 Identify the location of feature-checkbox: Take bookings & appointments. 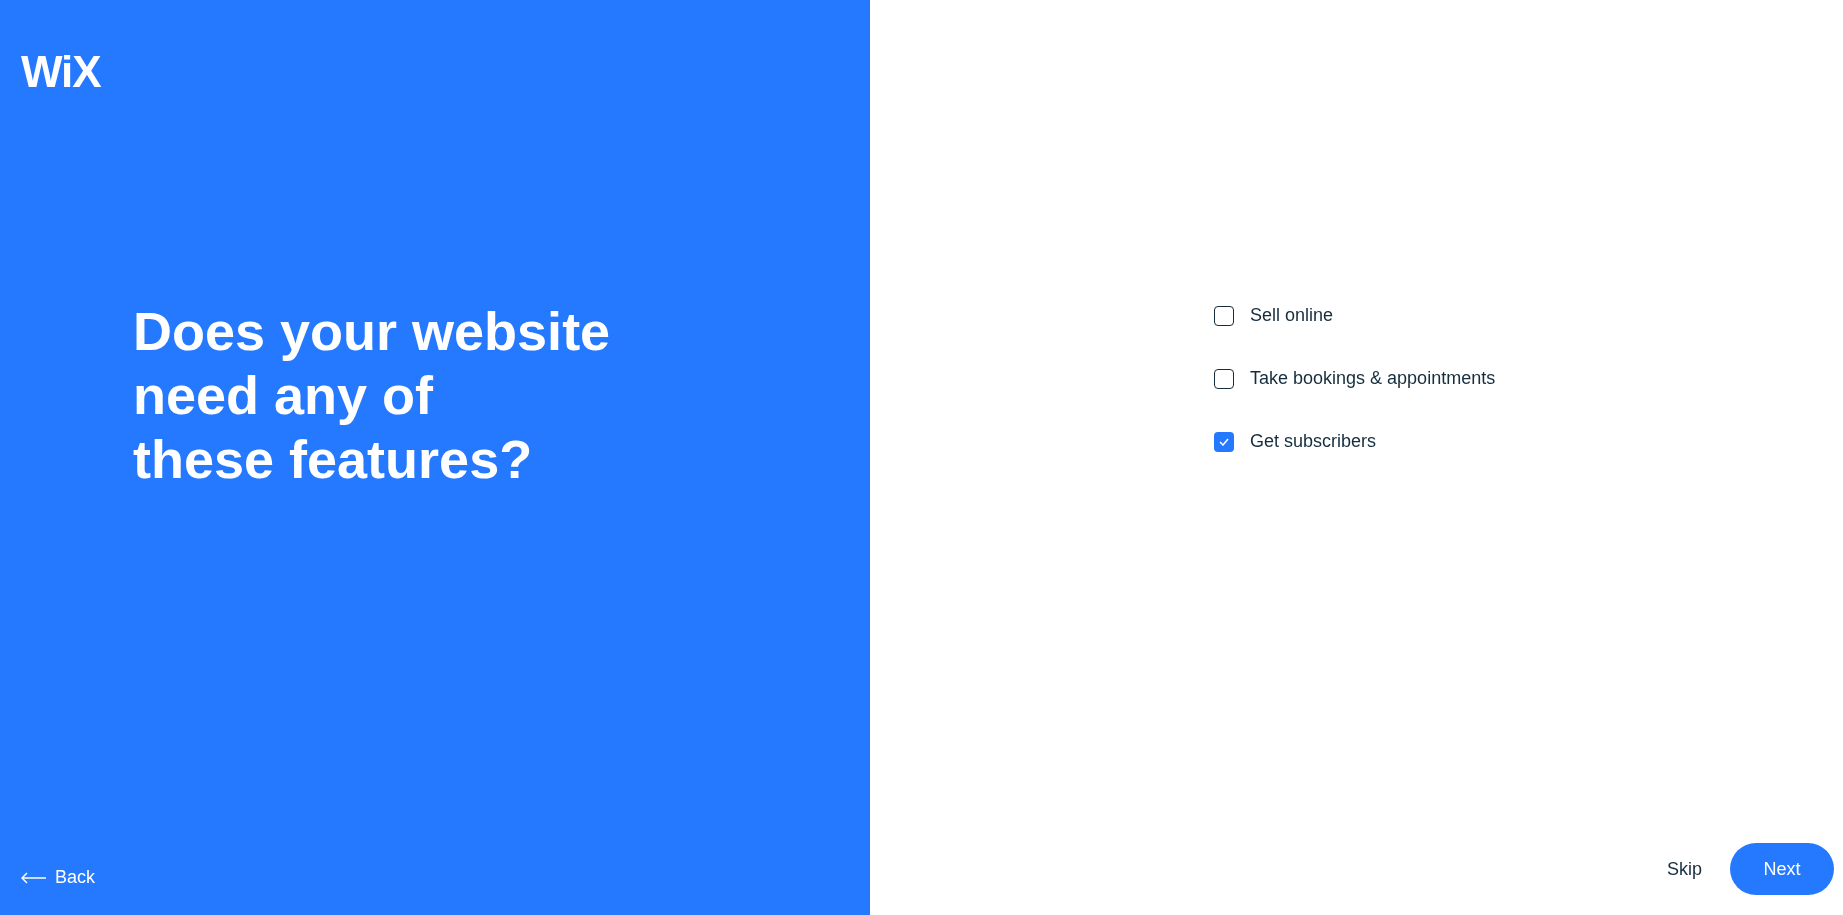
(1528, 378).